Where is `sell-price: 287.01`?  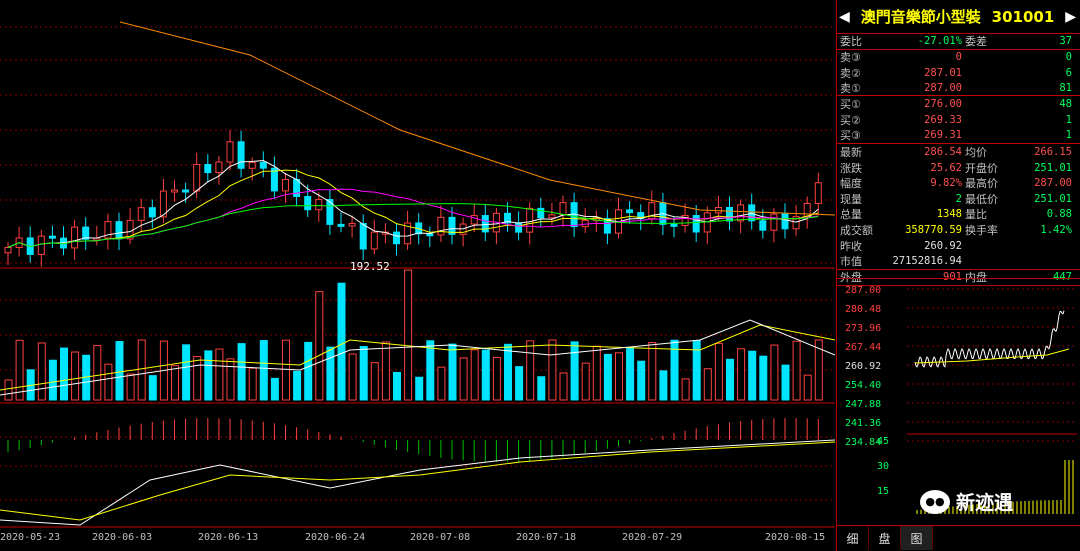 sell-price: 287.01 is located at coordinates (943, 72).